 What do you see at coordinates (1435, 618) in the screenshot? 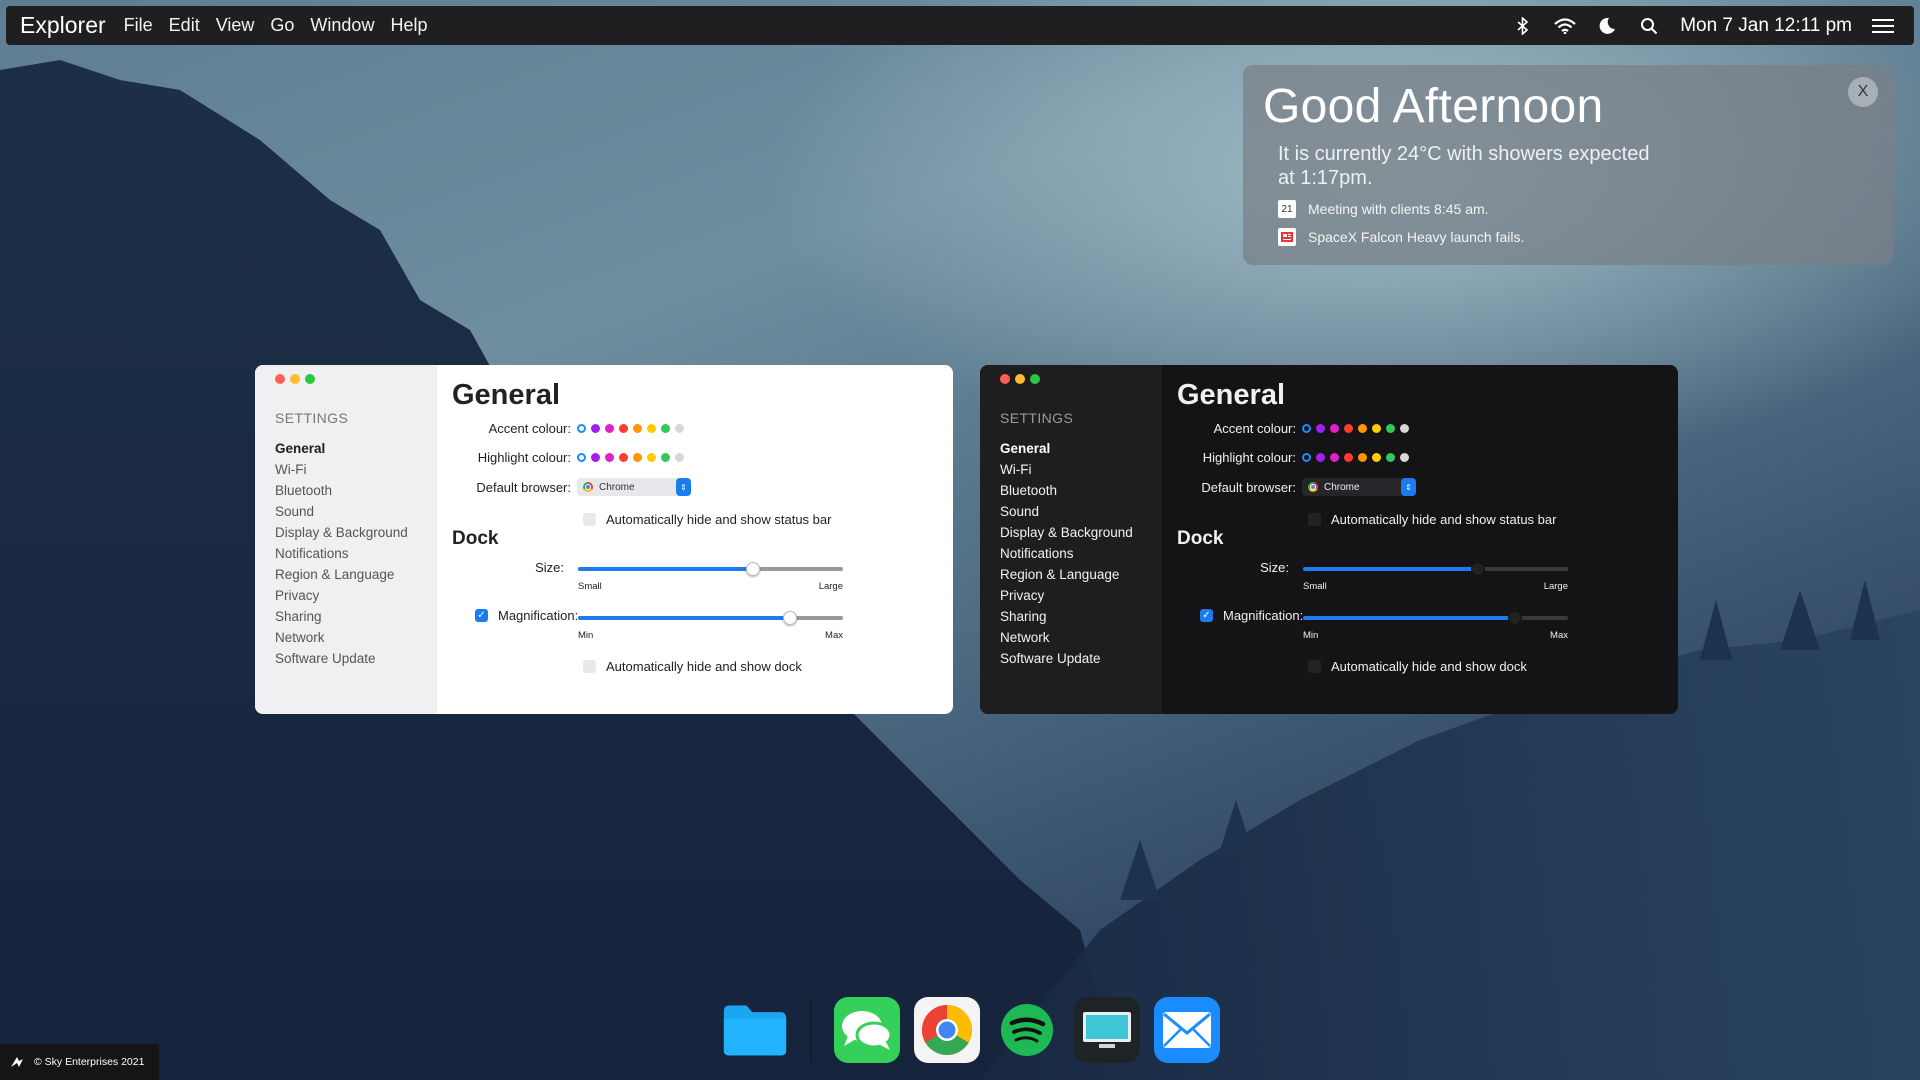
I see `magnification-slider` at bounding box center [1435, 618].